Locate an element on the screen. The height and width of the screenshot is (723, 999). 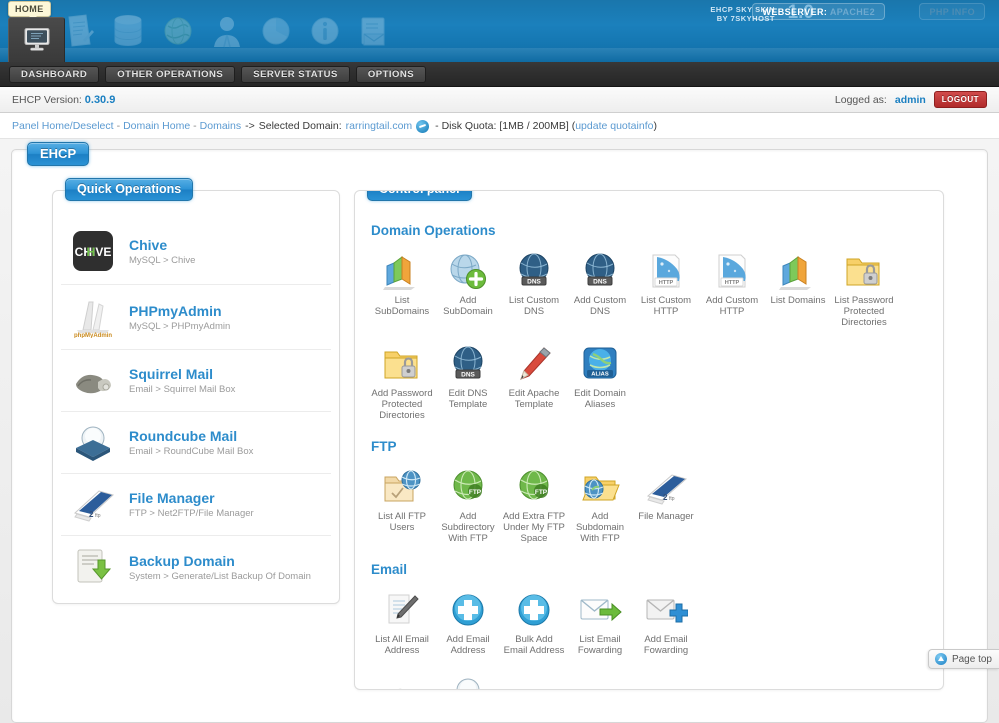
tile-label: Edit Apache Template is located at coordinates (534, 399).